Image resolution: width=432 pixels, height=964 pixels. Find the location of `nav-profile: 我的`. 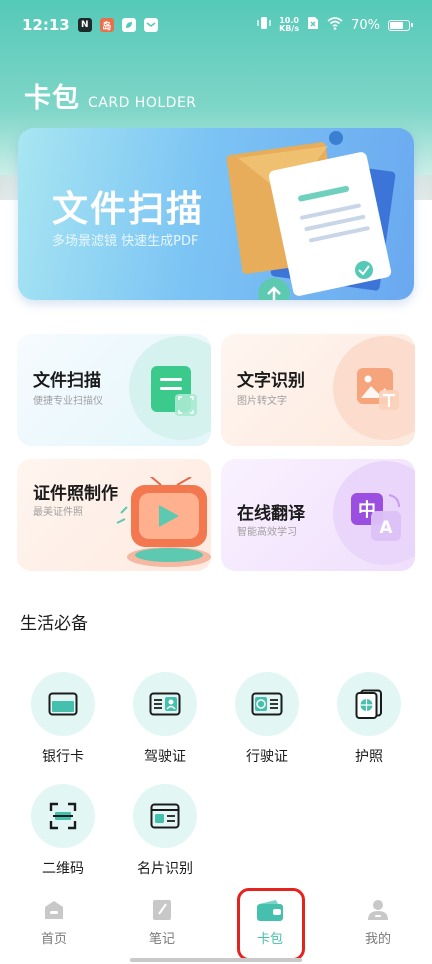

nav-profile: 我的 is located at coordinates (378, 928).